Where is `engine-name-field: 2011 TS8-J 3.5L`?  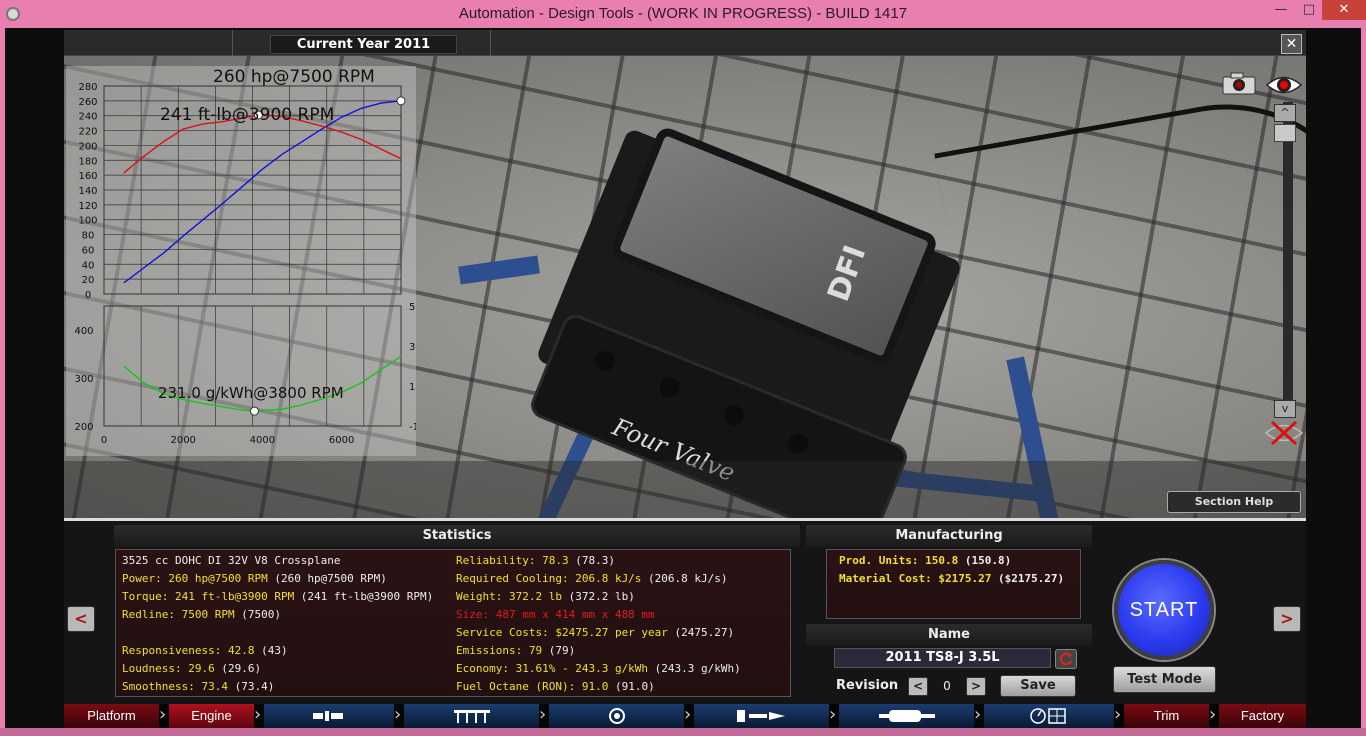
engine-name-field: 2011 TS8-J 3.5L is located at coordinates (942, 658).